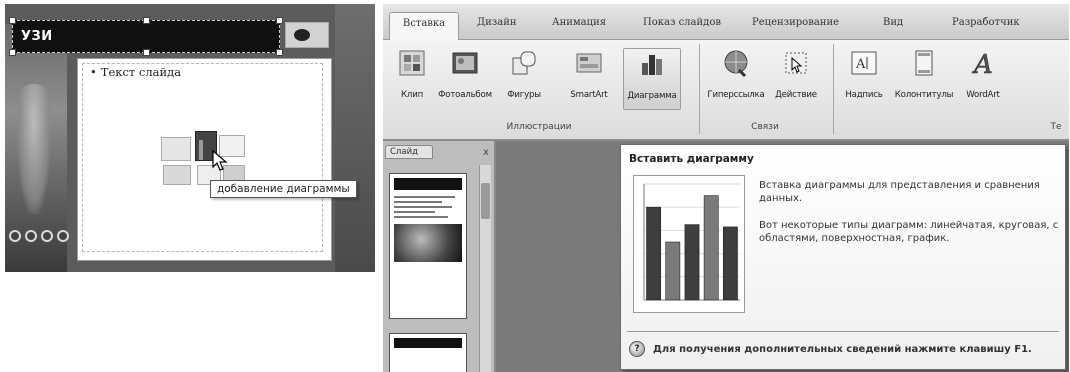 This screenshot has width=1070, height=372. What do you see at coordinates (12, 52) in the screenshot?
I see `resize-handle-bl` at bounding box center [12, 52].